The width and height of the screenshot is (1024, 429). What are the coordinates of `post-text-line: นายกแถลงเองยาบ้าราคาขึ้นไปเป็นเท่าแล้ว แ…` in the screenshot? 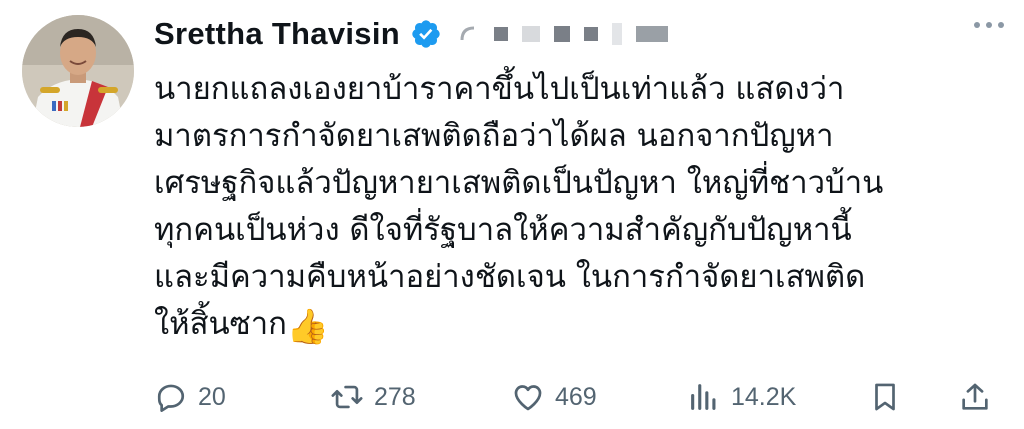 It's located at (499, 89).